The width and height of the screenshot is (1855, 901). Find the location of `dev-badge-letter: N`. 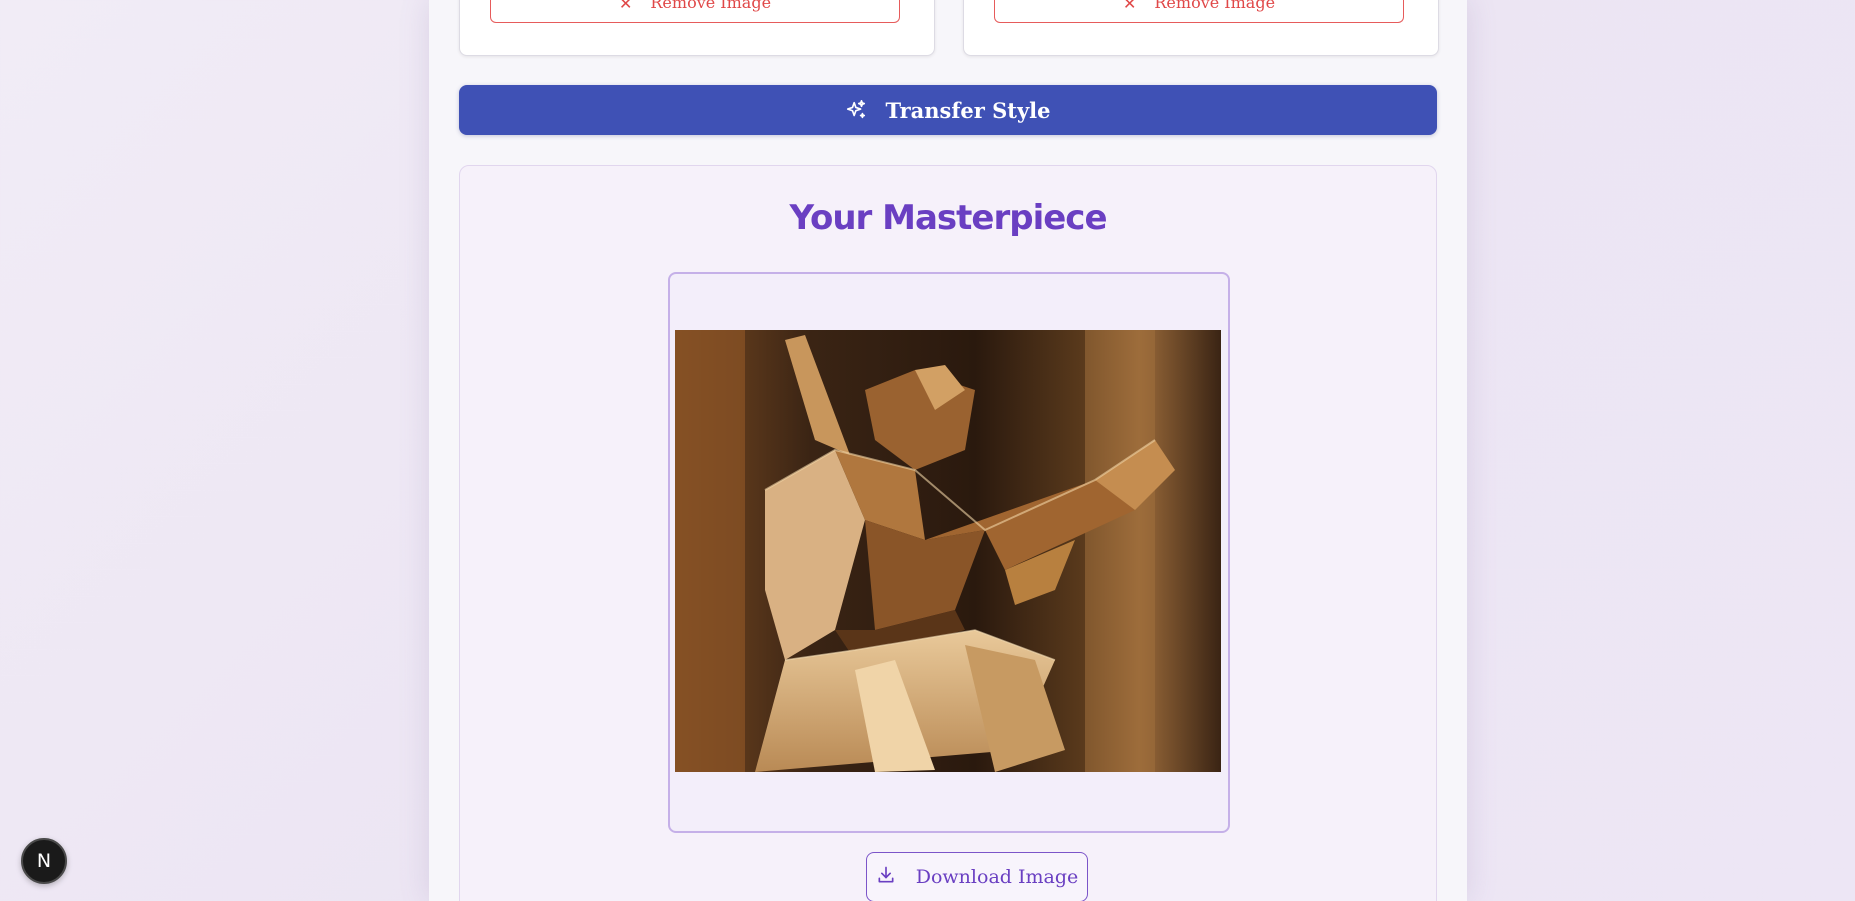

dev-badge-letter: N is located at coordinates (44, 861).